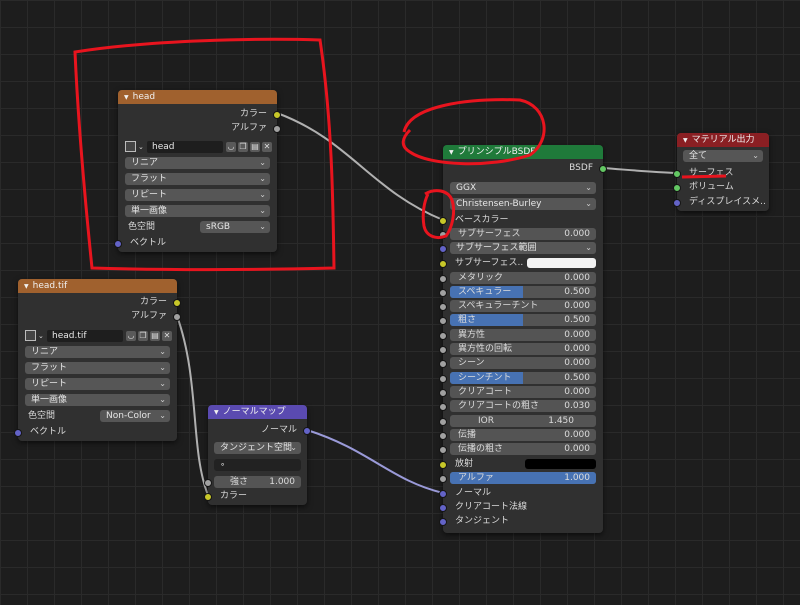 The width and height of the screenshot is (800, 605). I want to click on colorspace-dropdown: Non-Color ⌄, so click(135, 416).